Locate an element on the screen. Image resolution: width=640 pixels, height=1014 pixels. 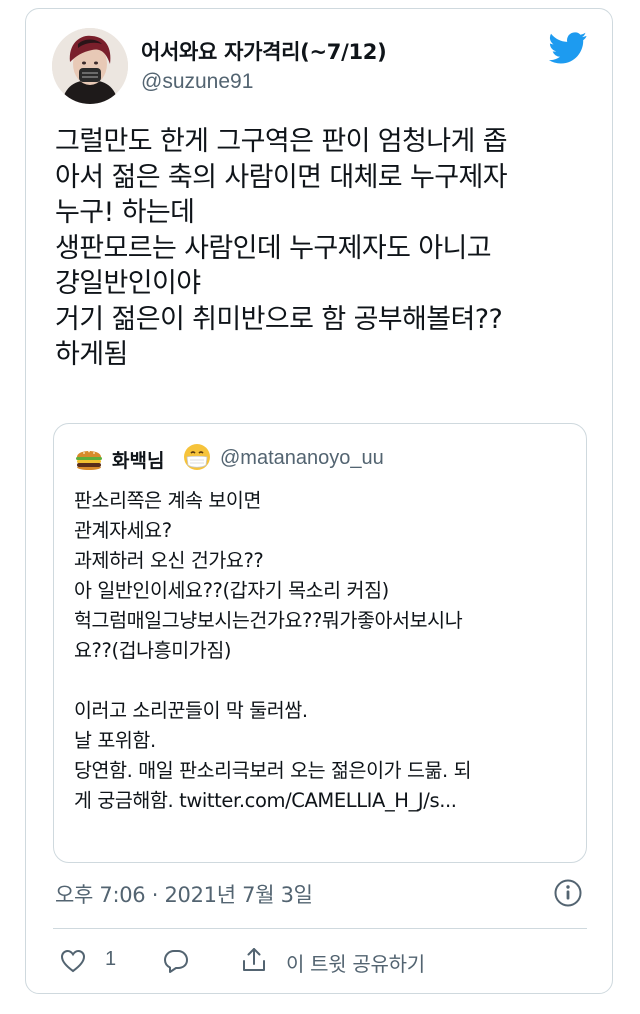
tweet-actions: 1 이 트윗 공유하기 is located at coordinates (320, 960).